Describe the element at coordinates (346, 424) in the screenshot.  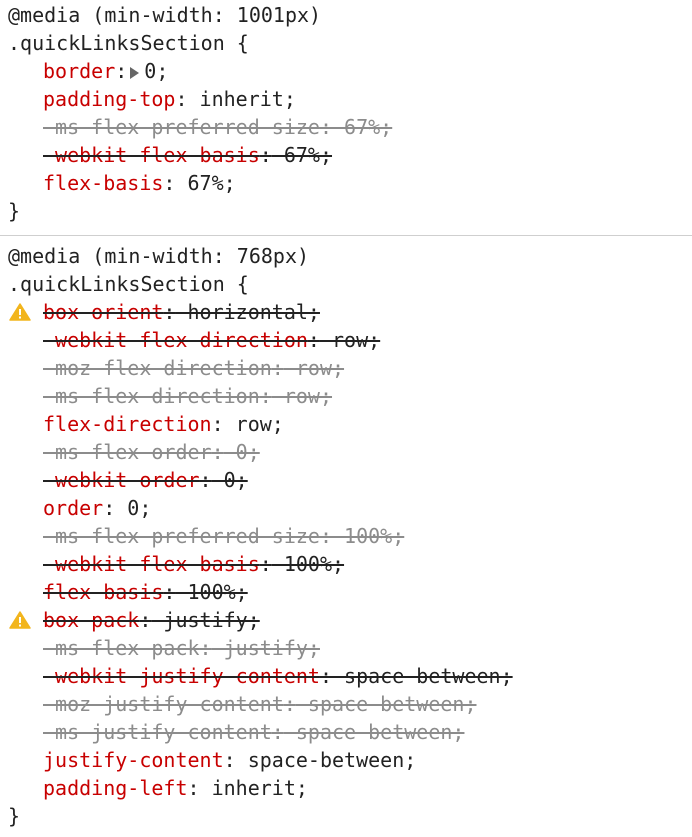
I see `css-declaration: flex-direction: row;` at that location.